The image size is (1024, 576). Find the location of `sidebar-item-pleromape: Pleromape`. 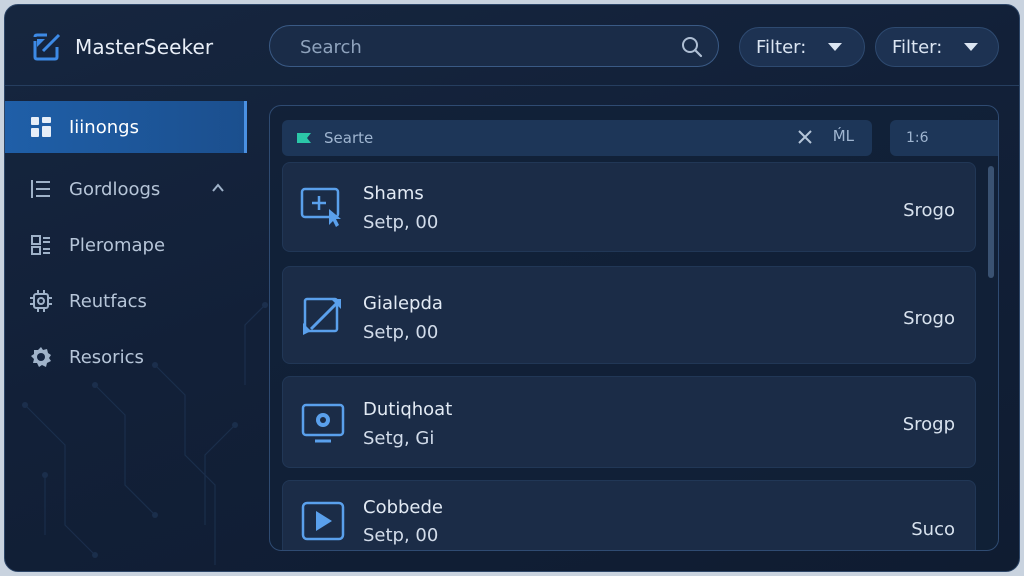

sidebar-item-pleromape: Pleromape is located at coordinates (126, 245).